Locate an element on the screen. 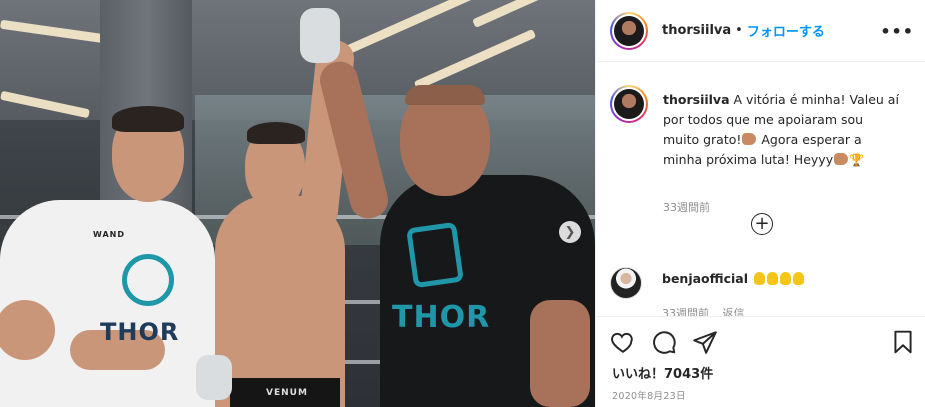 This screenshot has width=925, height=407. comment-username: benjaofficial is located at coordinates (705, 278).